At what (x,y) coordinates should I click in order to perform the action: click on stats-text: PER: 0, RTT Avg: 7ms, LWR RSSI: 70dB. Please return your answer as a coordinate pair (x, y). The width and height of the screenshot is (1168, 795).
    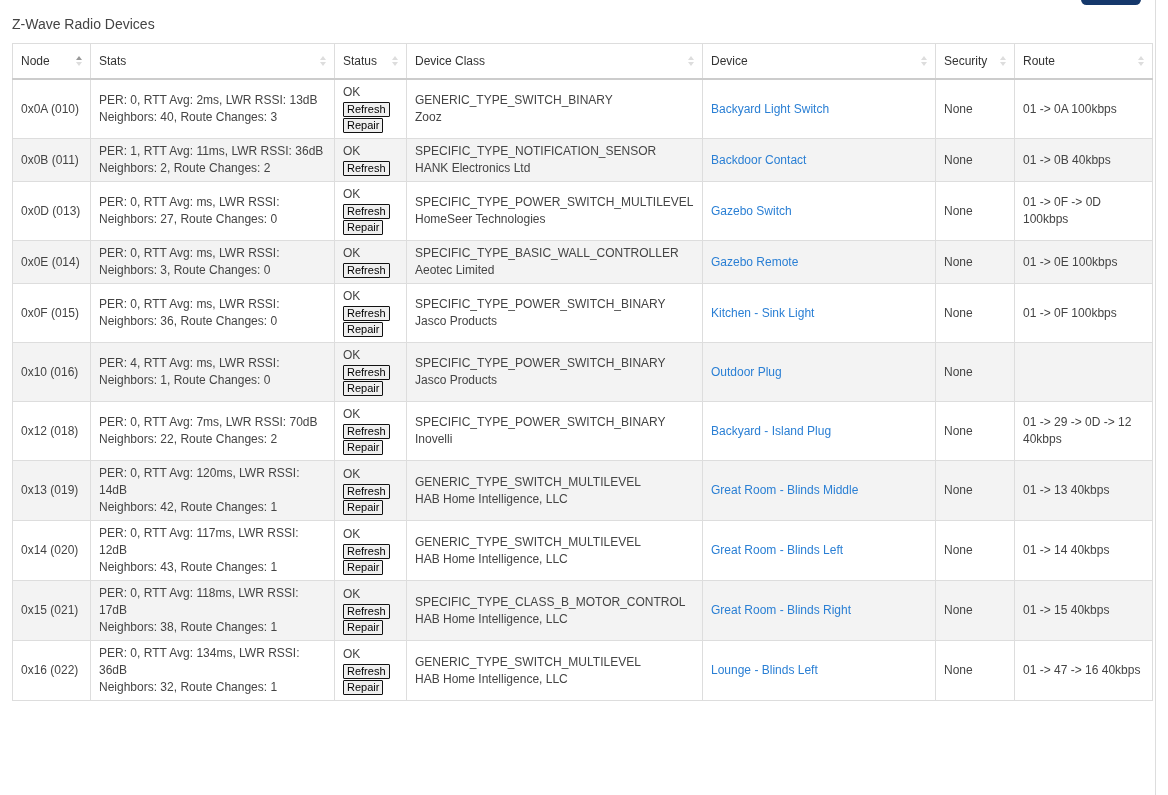
    Looking at the image, I should click on (209, 423).